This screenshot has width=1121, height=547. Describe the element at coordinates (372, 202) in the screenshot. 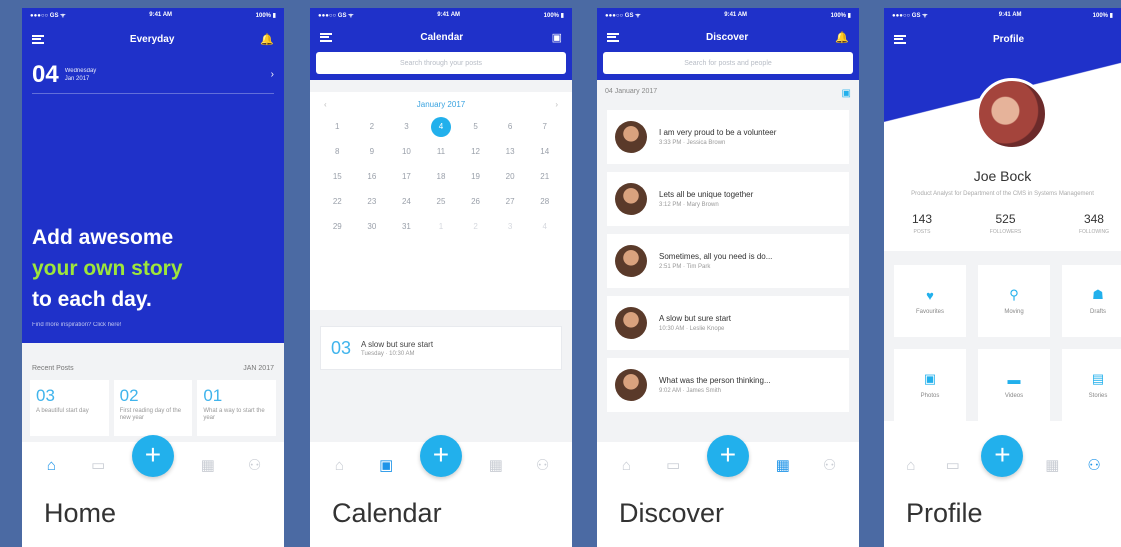

I see `calendar-day: 23` at that location.